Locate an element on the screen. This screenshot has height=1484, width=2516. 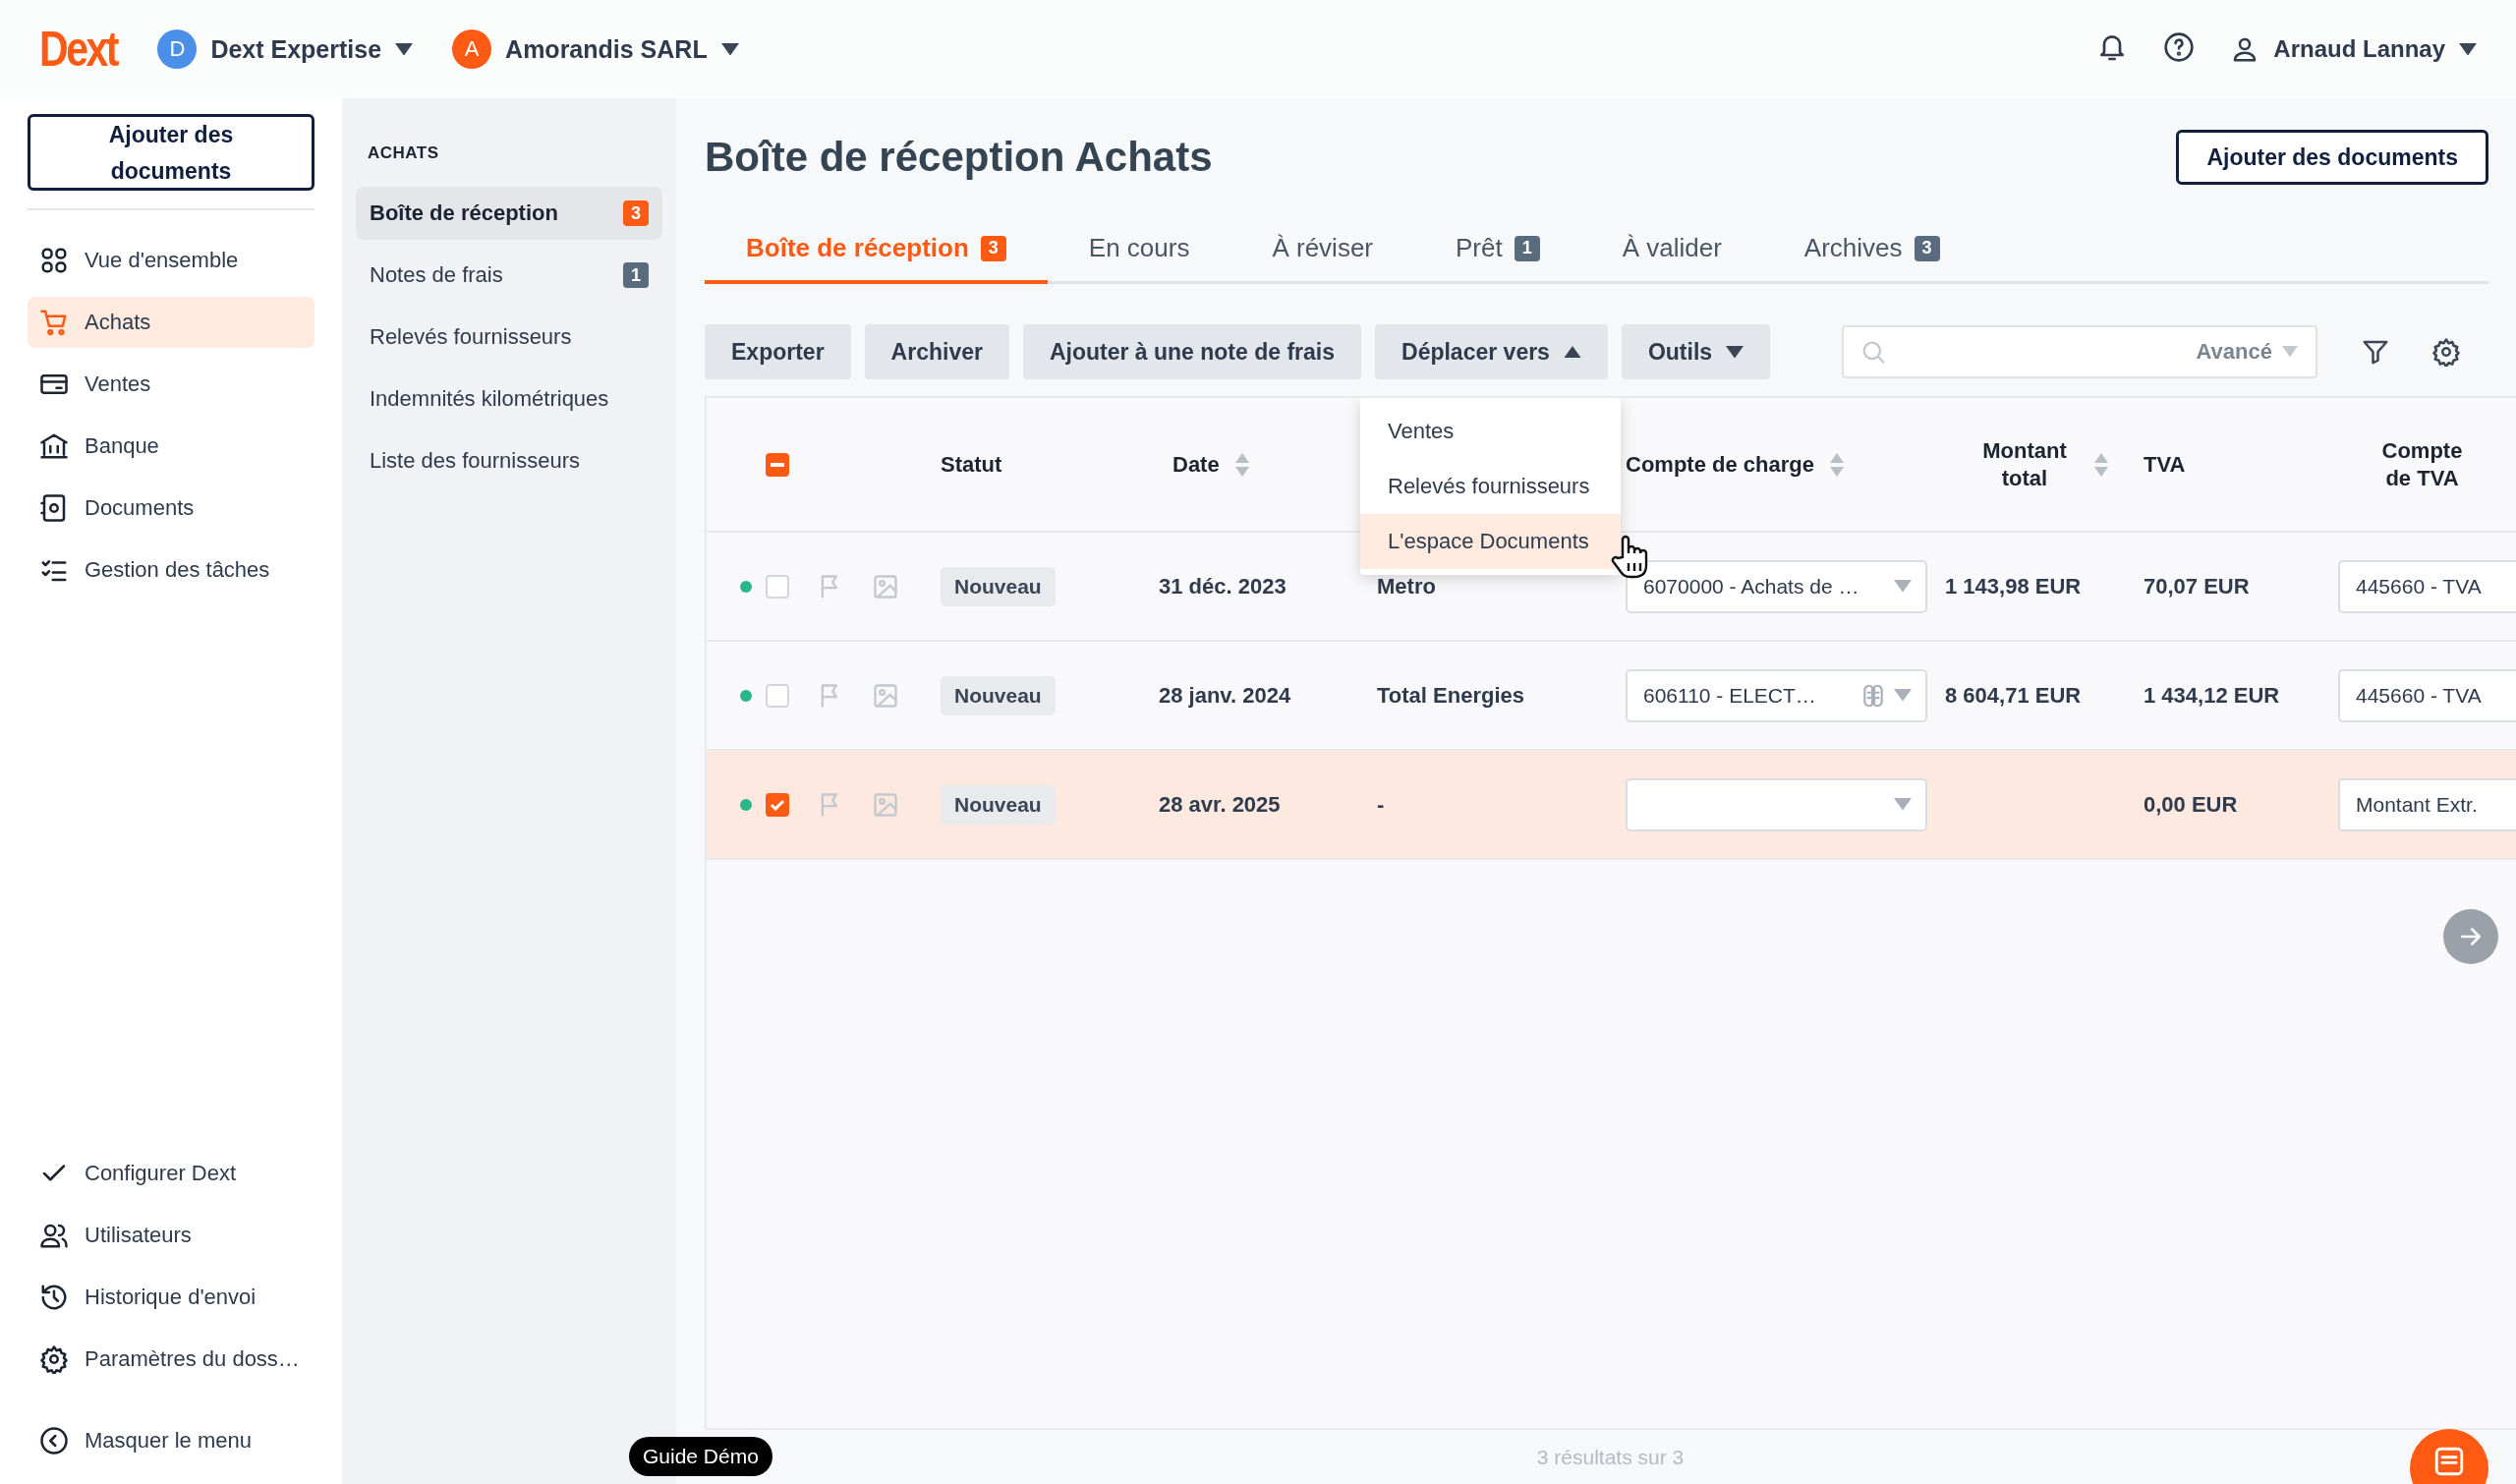
nav-item: Utilisateurs is located at coordinates (171, 1235).